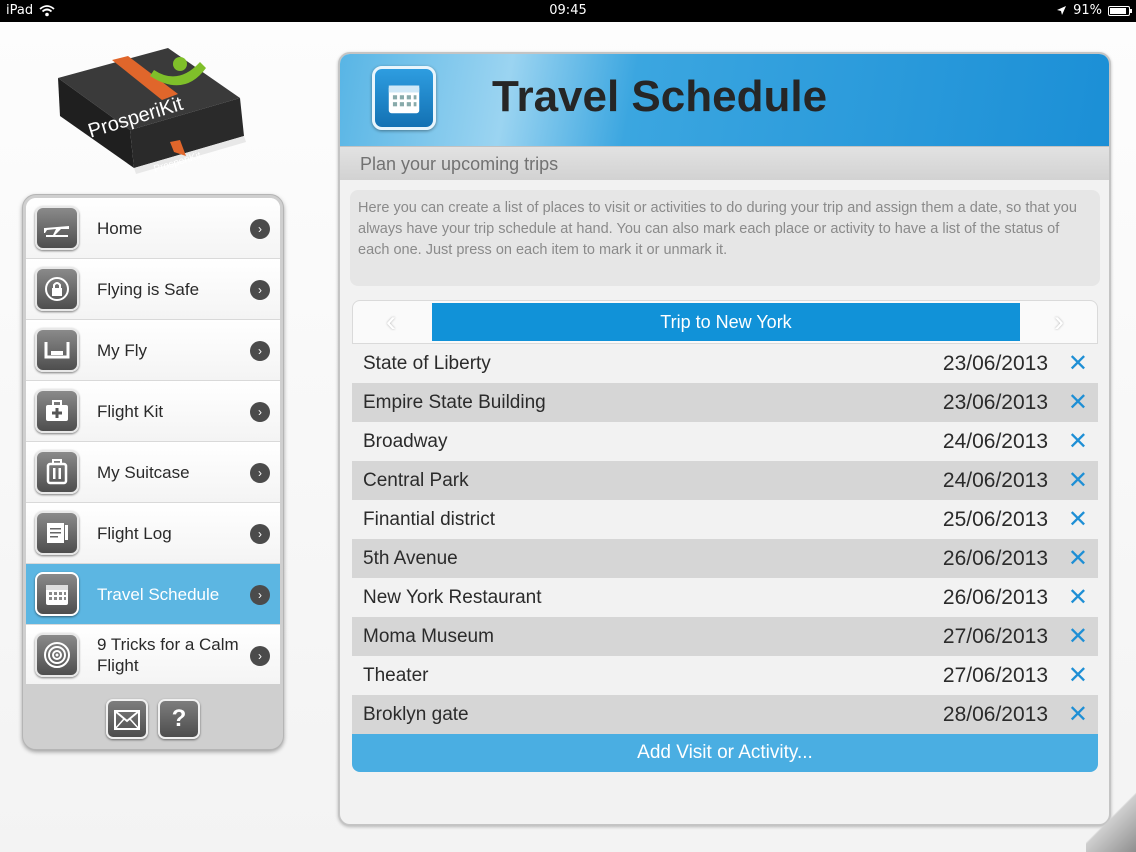  Describe the element at coordinates (995, 519) in the screenshot. I see `item-date: 25/06/2013` at that location.